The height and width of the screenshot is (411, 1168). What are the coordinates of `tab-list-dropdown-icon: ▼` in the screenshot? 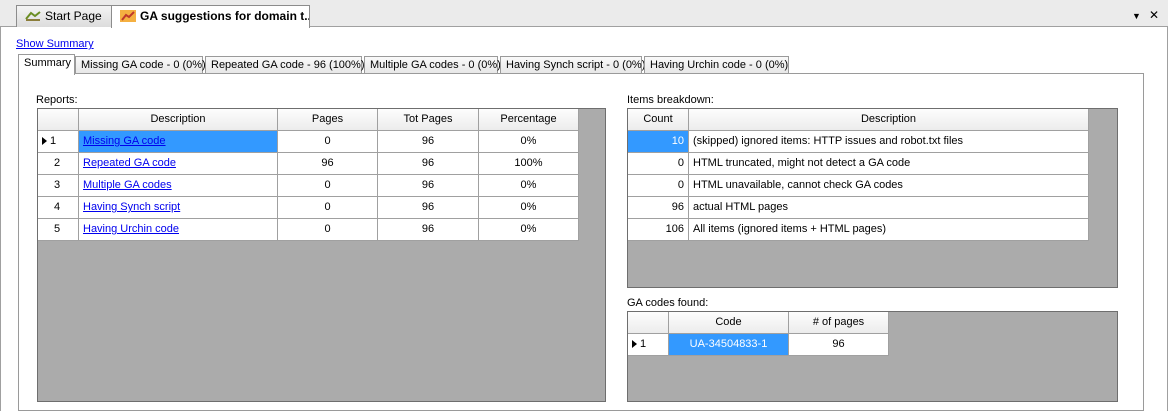 It's located at (1136, 16).